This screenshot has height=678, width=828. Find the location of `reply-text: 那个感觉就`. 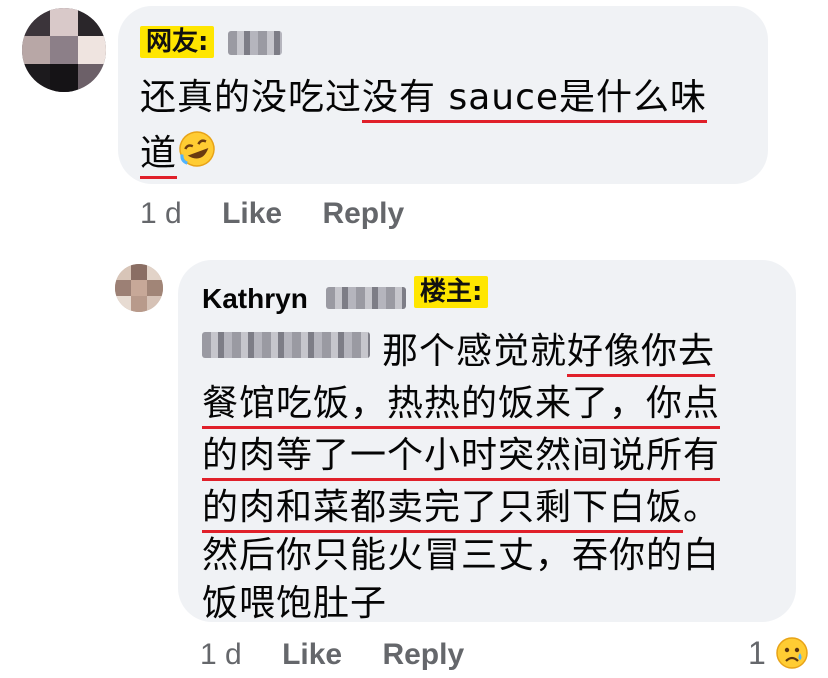

reply-text: 那个感觉就 is located at coordinates (475, 351).